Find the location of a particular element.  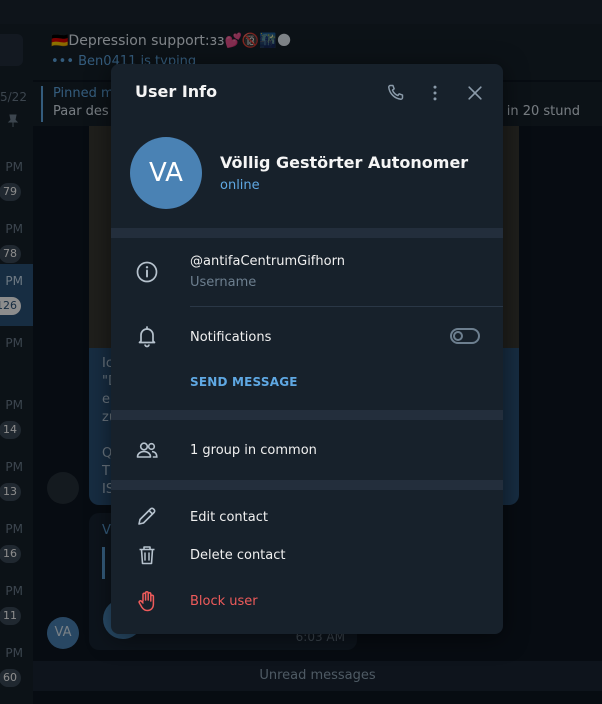

profile-name: Völlig Gestörter Autonomer is located at coordinates (344, 162).